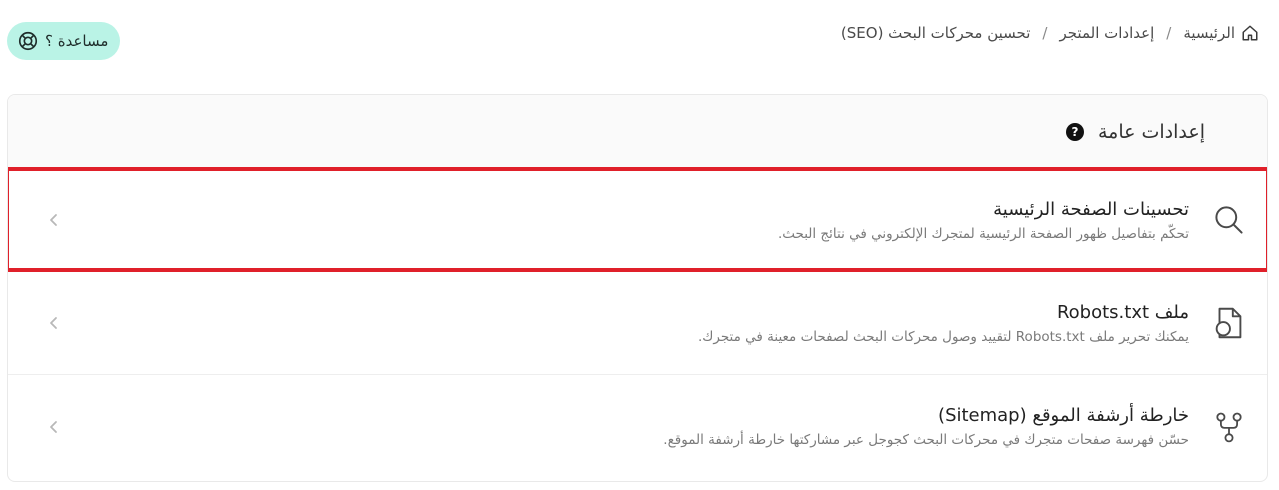 The height and width of the screenshot is (490, 1279). What do you see at coordinates (1250, 33) in the screenshot?
I see `home-icon` at bounding box center [1250, 33].